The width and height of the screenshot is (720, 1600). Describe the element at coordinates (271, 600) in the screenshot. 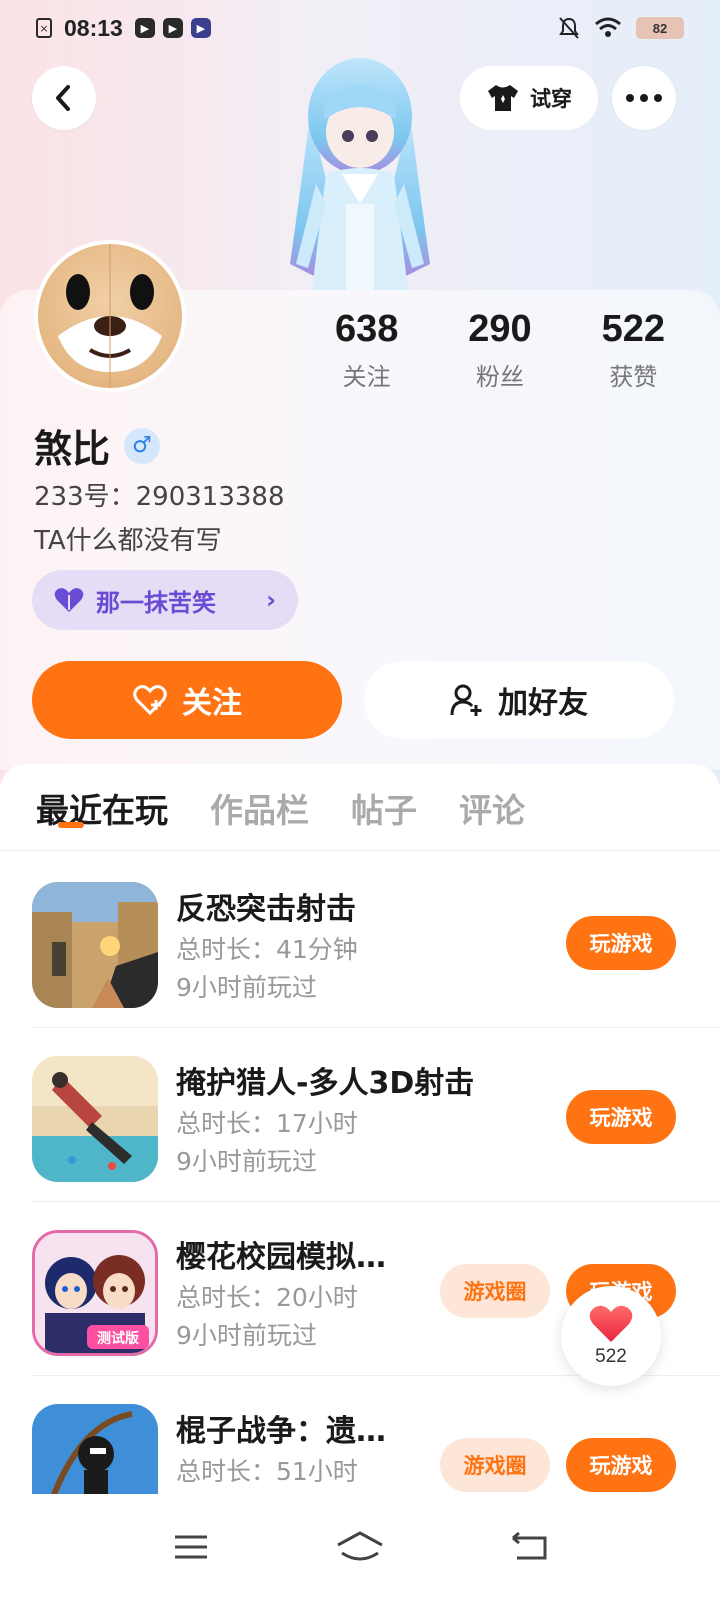

I see `chevron-right-icon: ›` at that location.